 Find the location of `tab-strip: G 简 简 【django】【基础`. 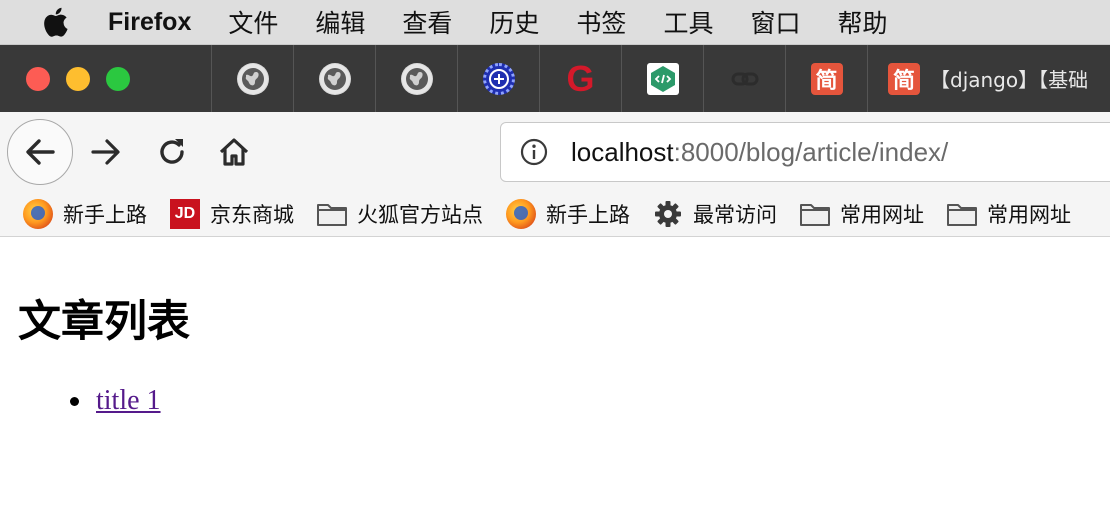

tab-strip: G 简 简 【django】【基础 is located at coordinates (555, 78).